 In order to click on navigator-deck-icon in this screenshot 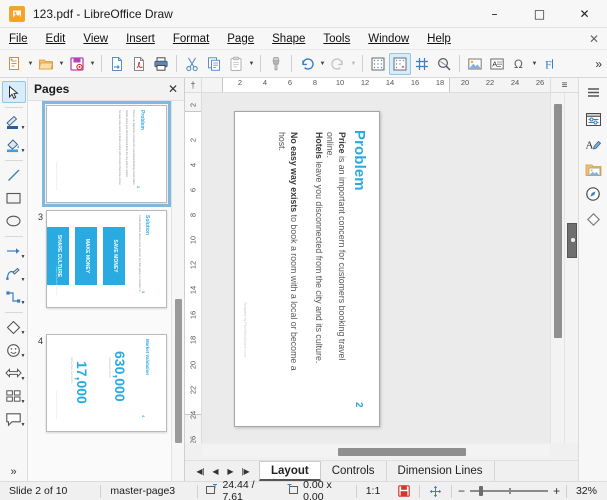, I will do `click(593, 194)`.